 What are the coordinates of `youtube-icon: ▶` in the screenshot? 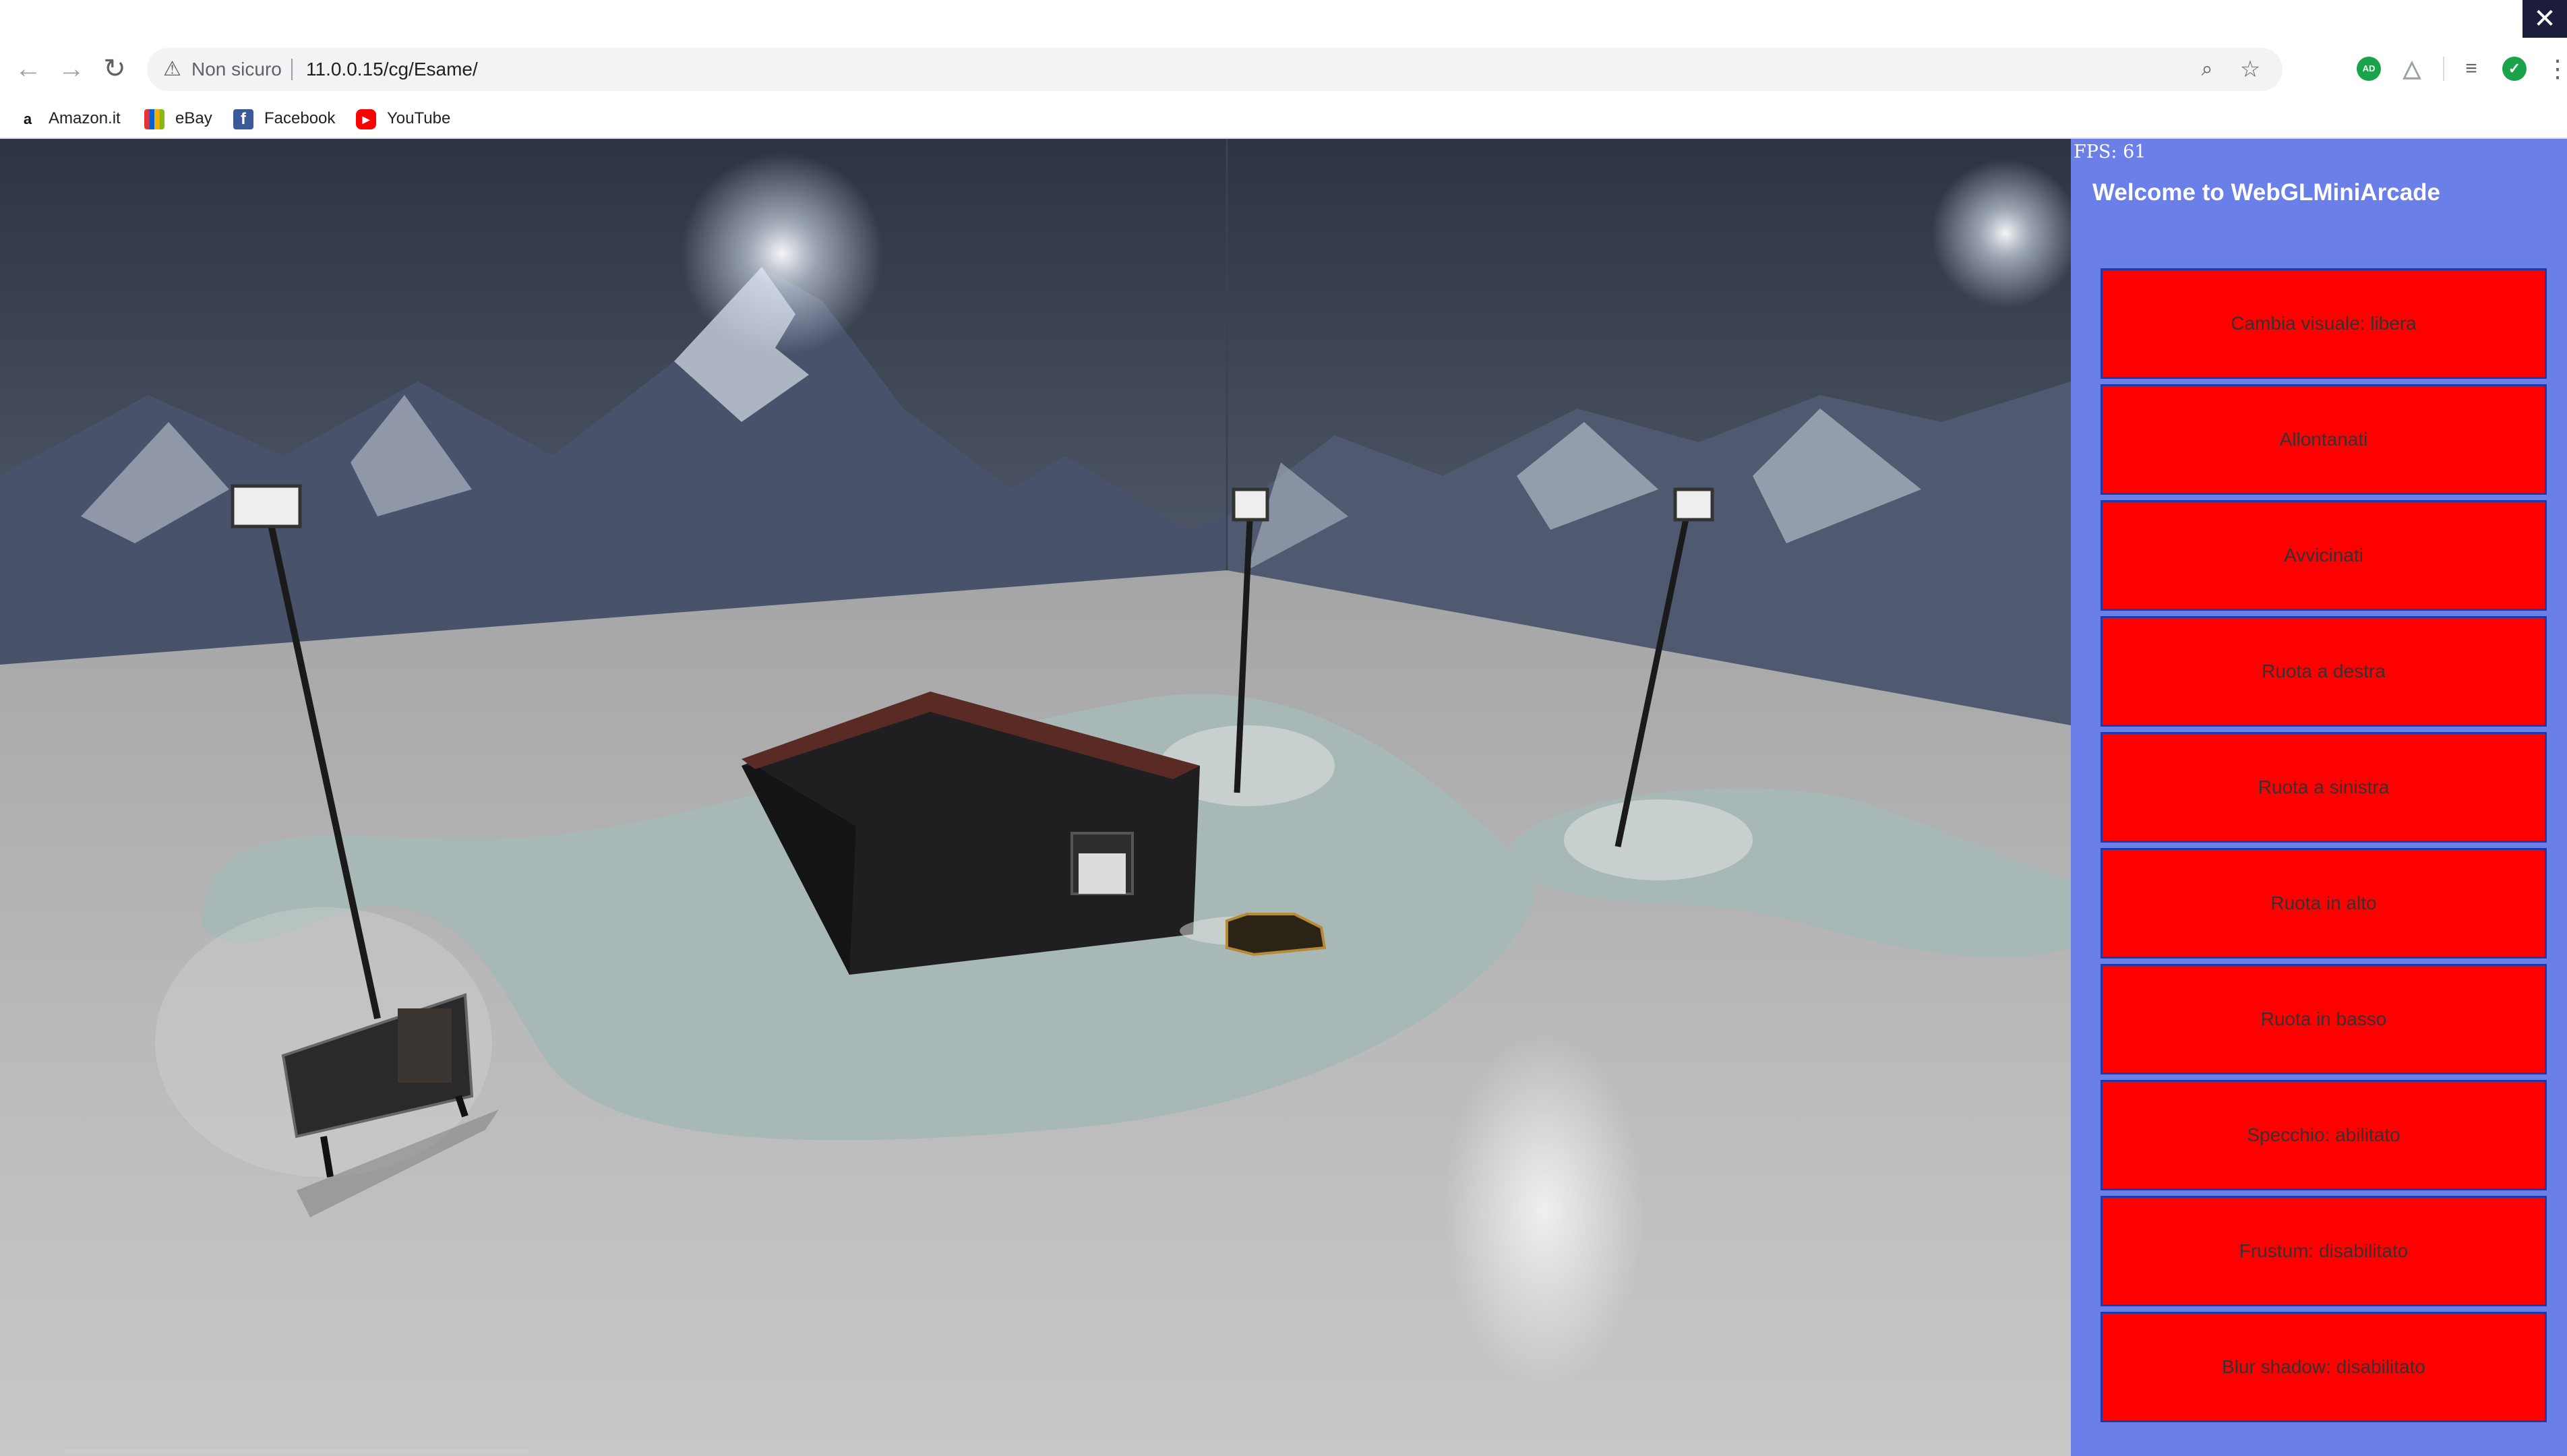 It's located at (366, 119).